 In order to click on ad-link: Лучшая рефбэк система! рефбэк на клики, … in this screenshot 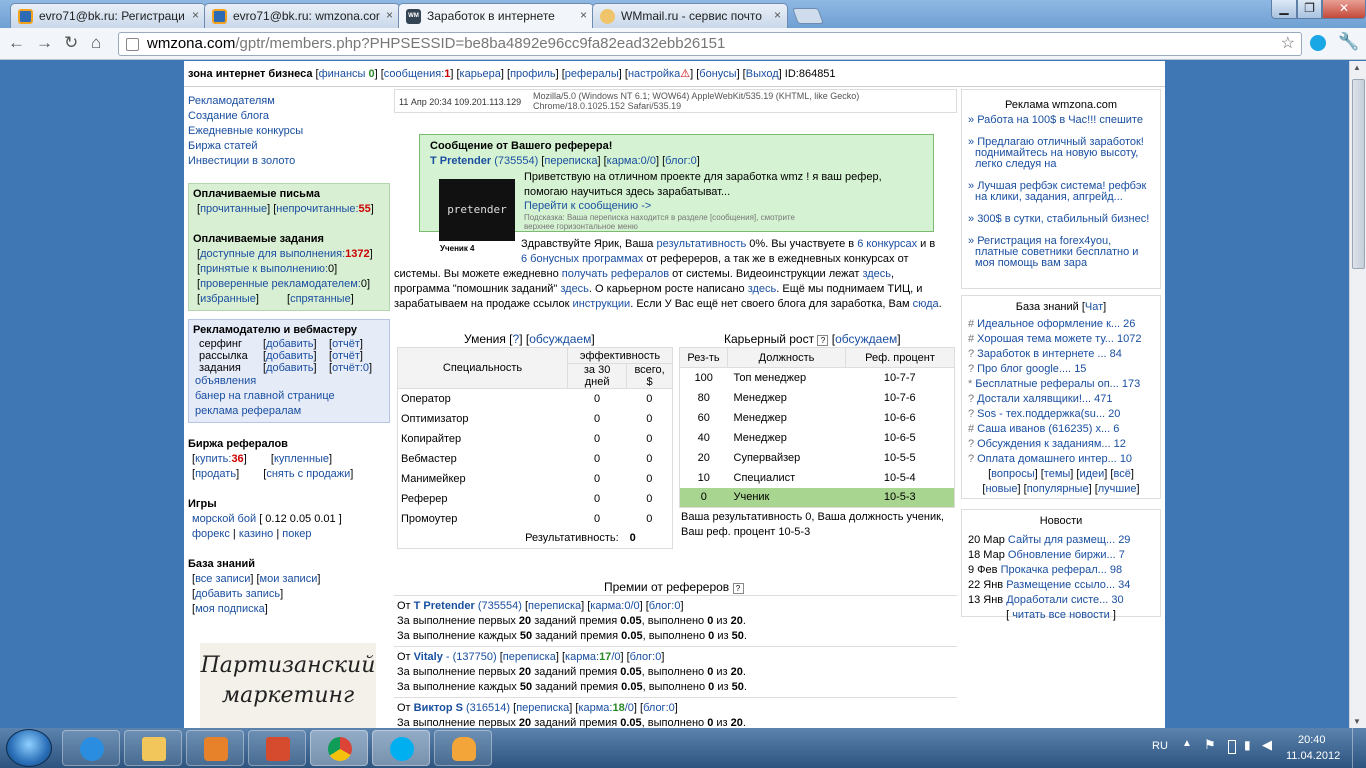, I will do `click(1060, 191)`.